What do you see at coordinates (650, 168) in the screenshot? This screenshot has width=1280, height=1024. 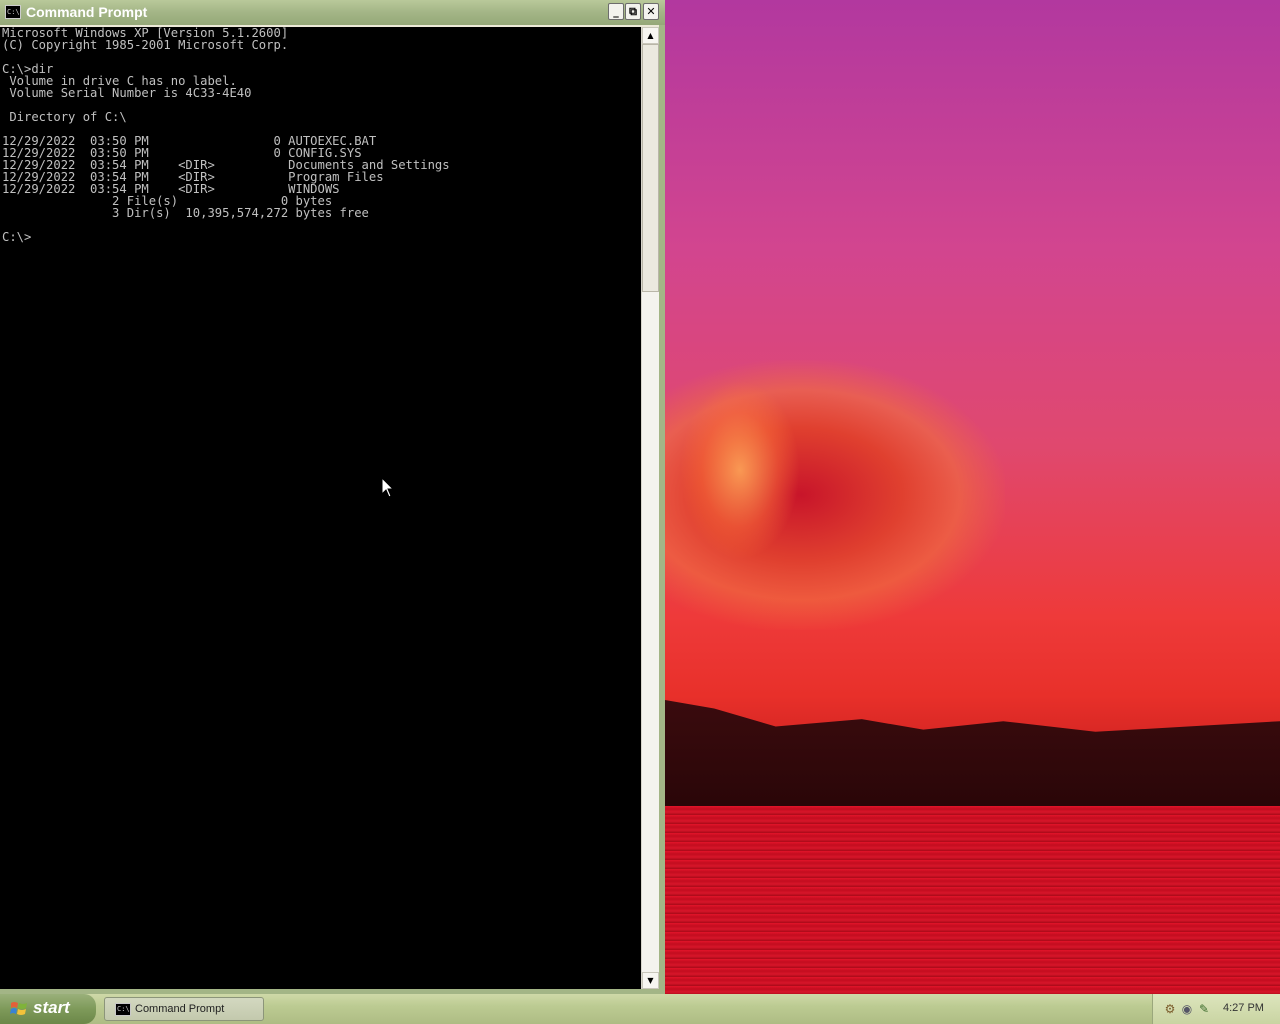 I see `scrollbar-thumb` at bounding box center [650, 168].